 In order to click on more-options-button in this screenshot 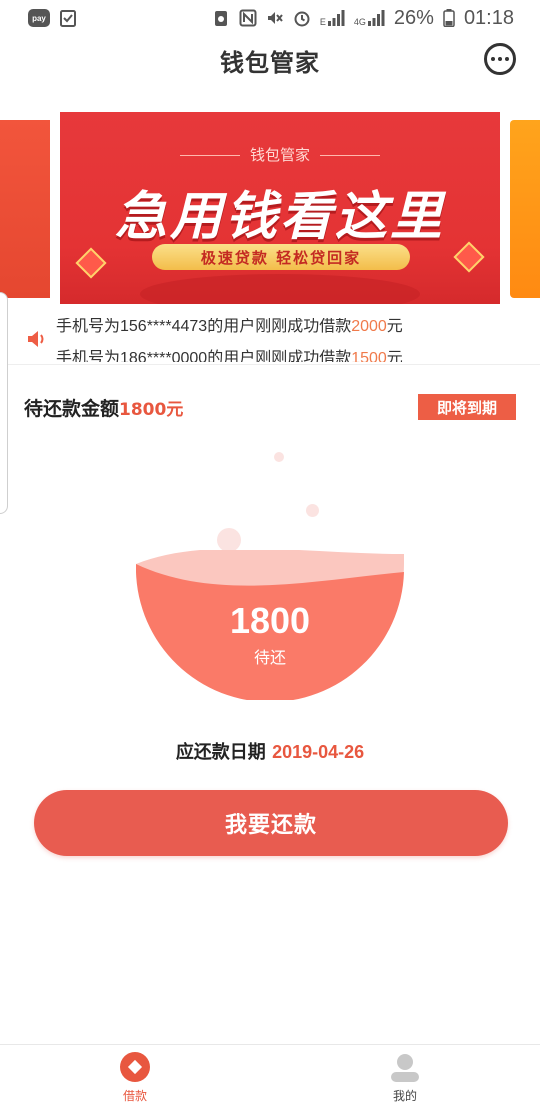, I will do `click(500, 59)`.